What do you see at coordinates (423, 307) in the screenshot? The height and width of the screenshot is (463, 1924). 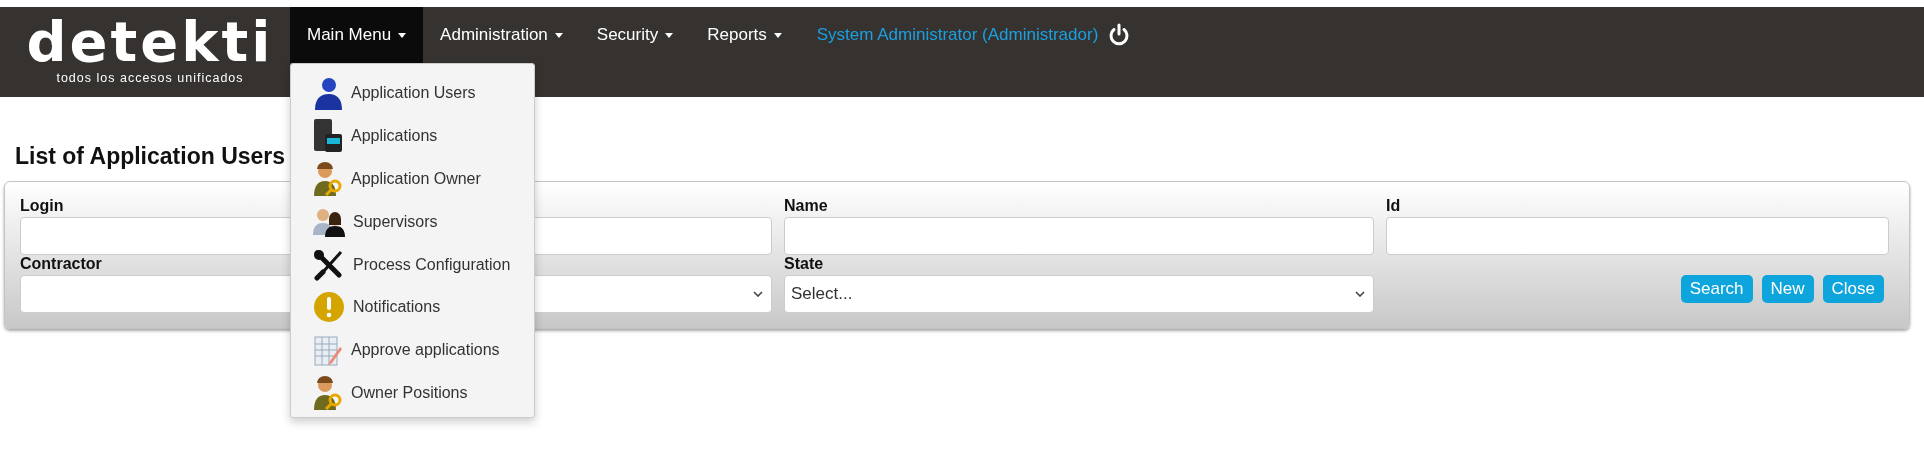 I see `menu-item: Notifications` at bounding box center [423, 307].